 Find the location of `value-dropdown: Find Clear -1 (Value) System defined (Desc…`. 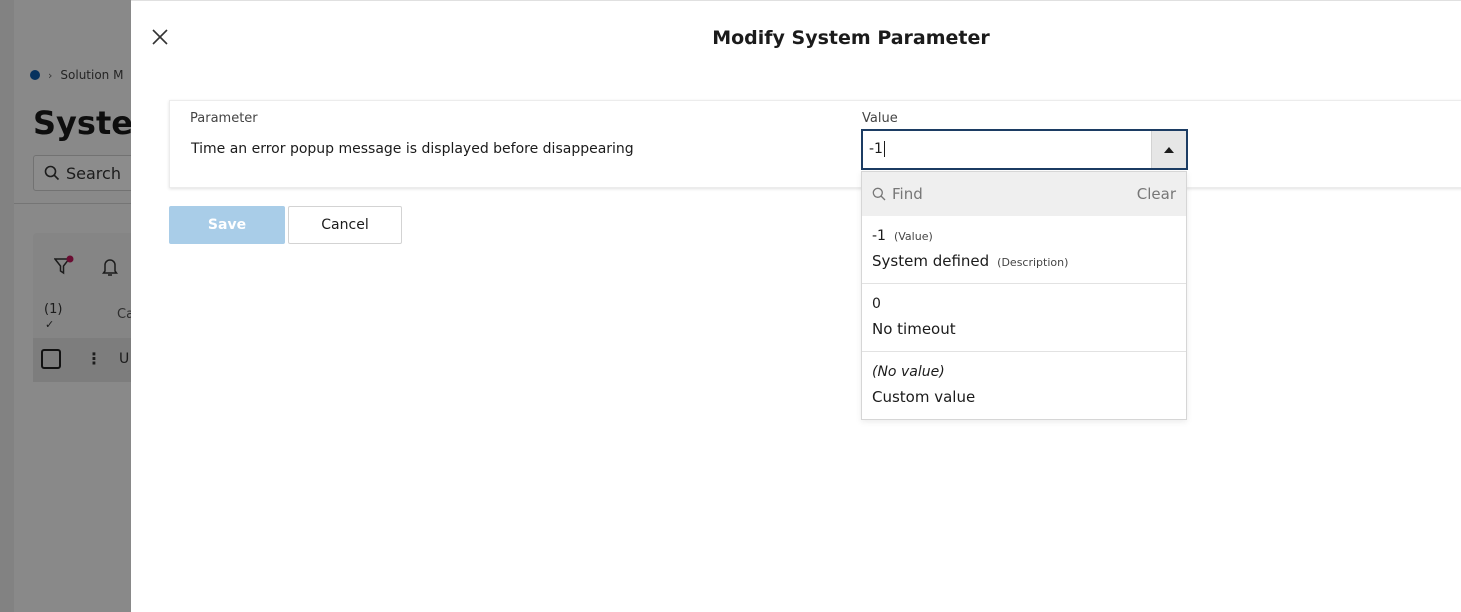

value-dropdown: Find Clear -1 (Value) System defined (Desc… is located at coordinates (1024, 295).